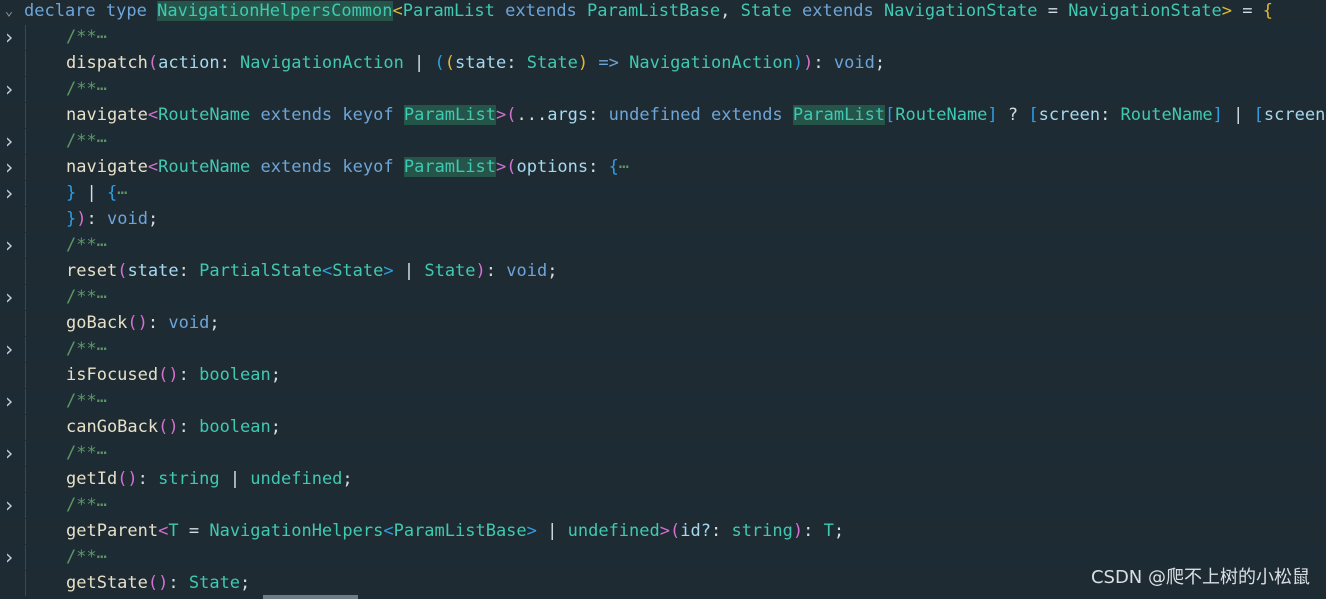 The image size is (1326, 599). I want to click on code-token: reset, so click(92, 271).